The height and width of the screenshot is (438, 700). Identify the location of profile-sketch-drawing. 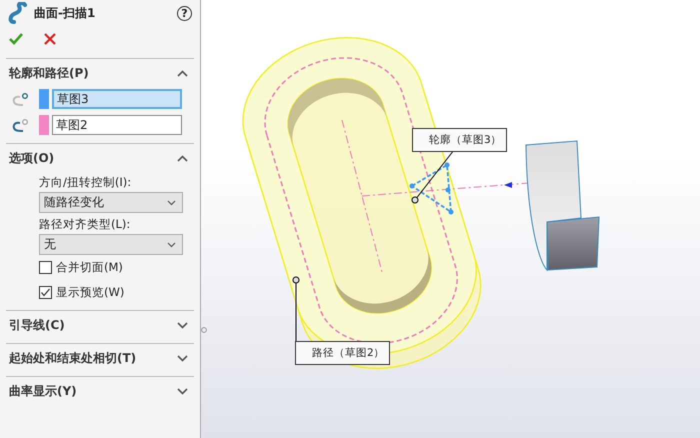
(432, 188).